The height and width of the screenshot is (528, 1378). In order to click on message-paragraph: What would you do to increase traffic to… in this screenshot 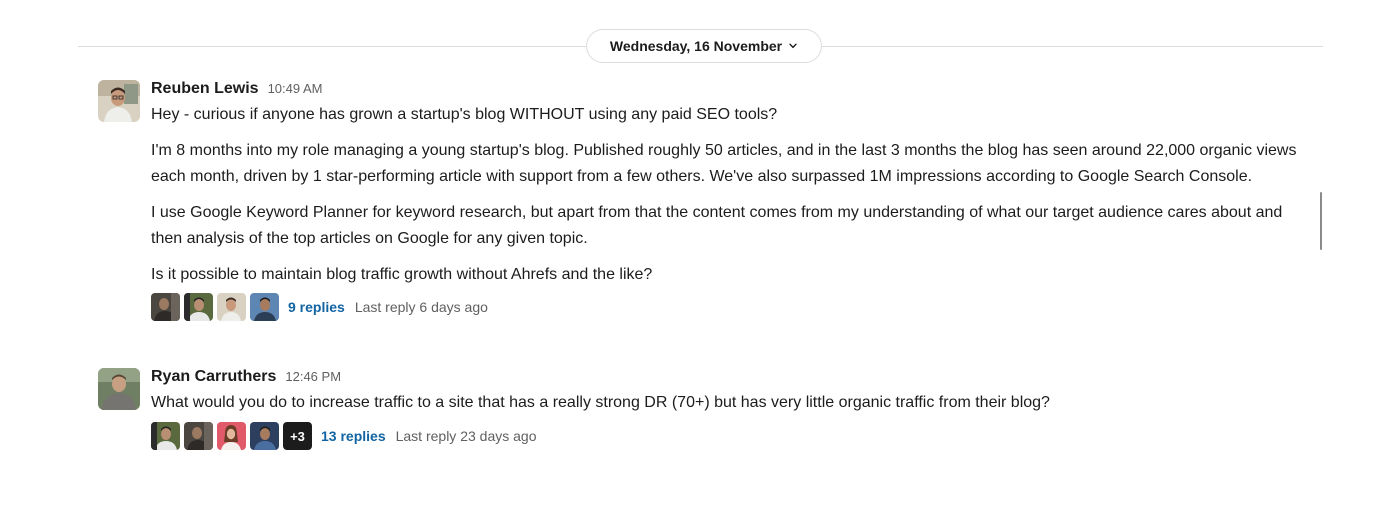, I will do `click(600, 402)`.